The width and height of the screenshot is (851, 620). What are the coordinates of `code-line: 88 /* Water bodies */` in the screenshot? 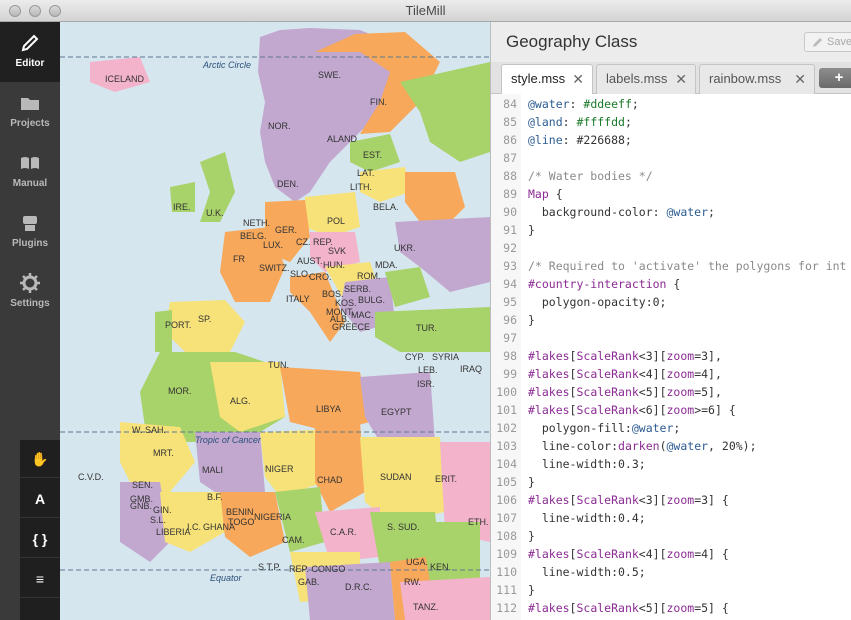 It's located at (671, 176).